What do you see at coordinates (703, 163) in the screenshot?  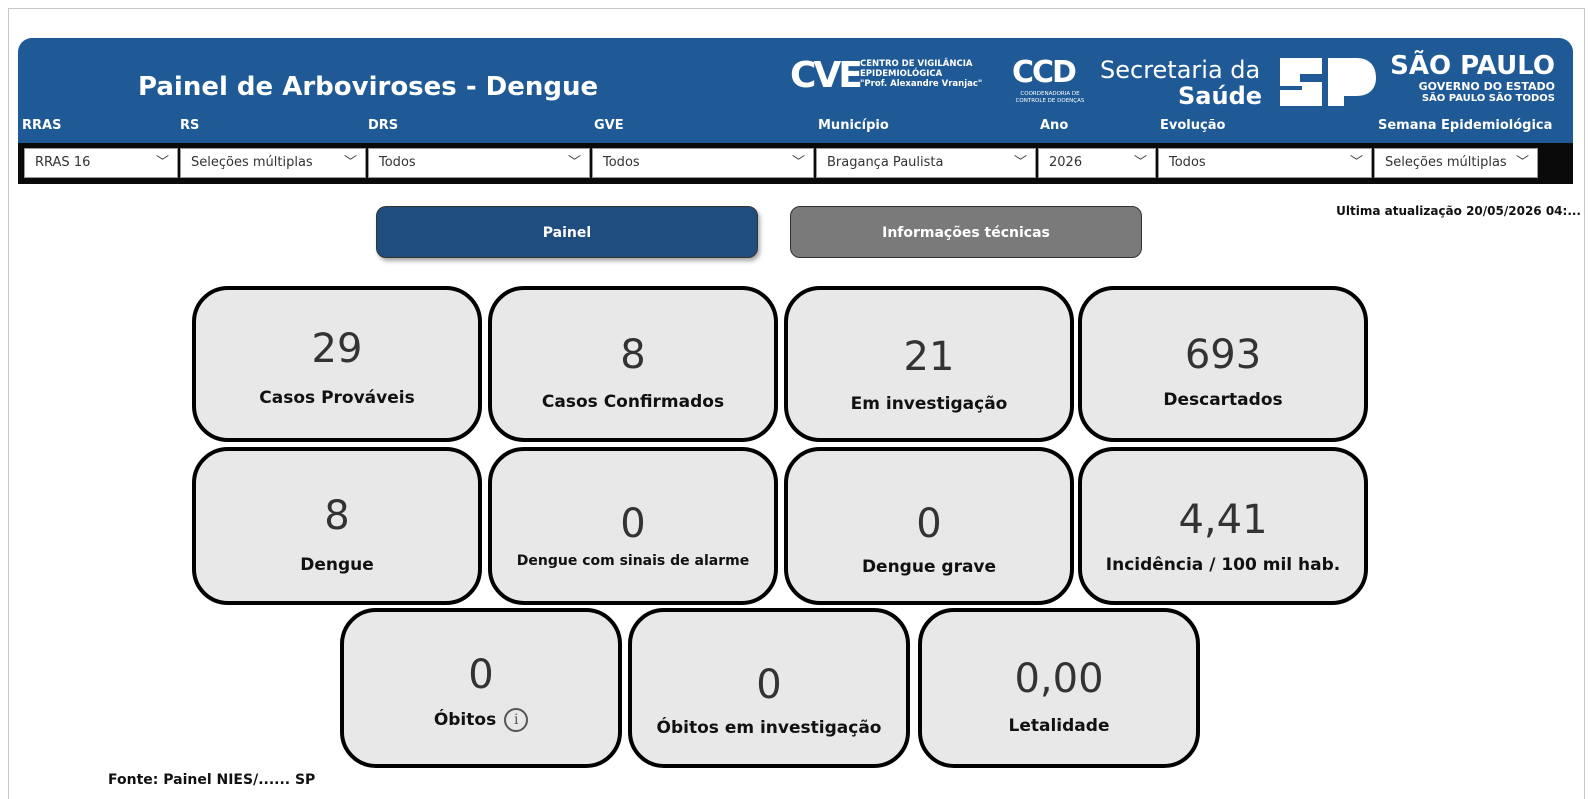 I see `gve-select: Todos ﹀` at bounding box center [703, 163].